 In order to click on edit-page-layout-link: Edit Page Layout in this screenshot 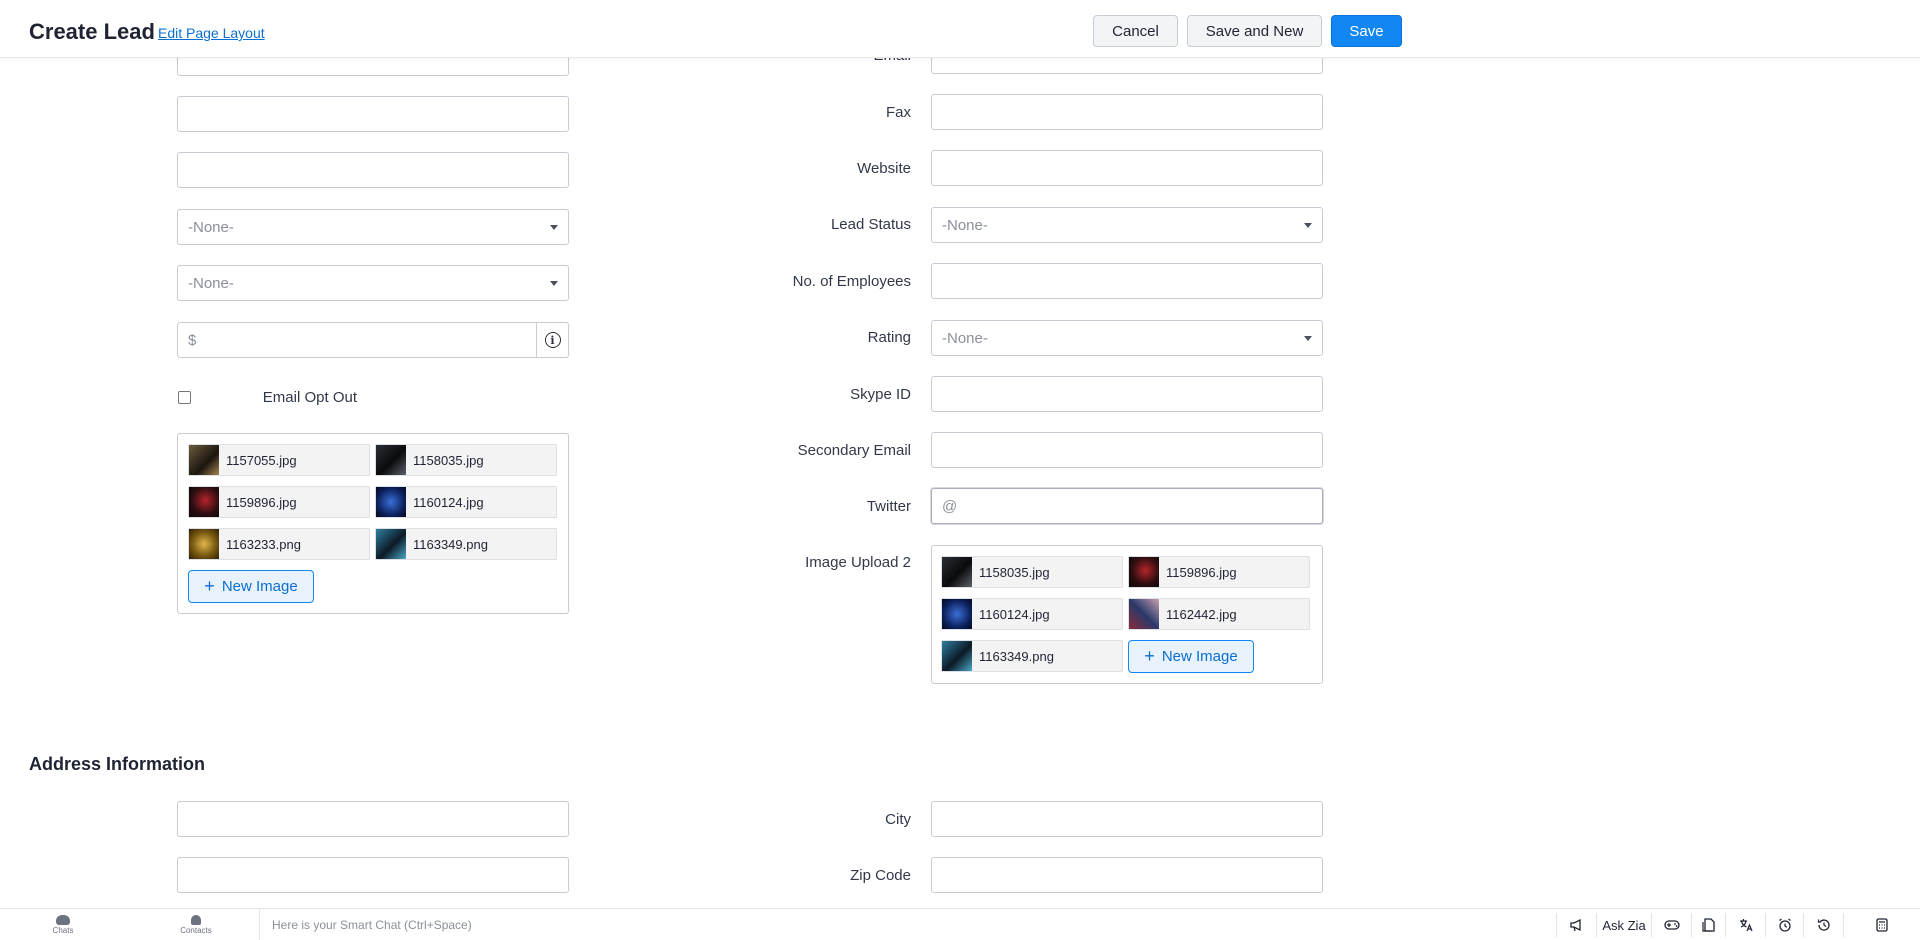, I will do `click(211, 33)`.